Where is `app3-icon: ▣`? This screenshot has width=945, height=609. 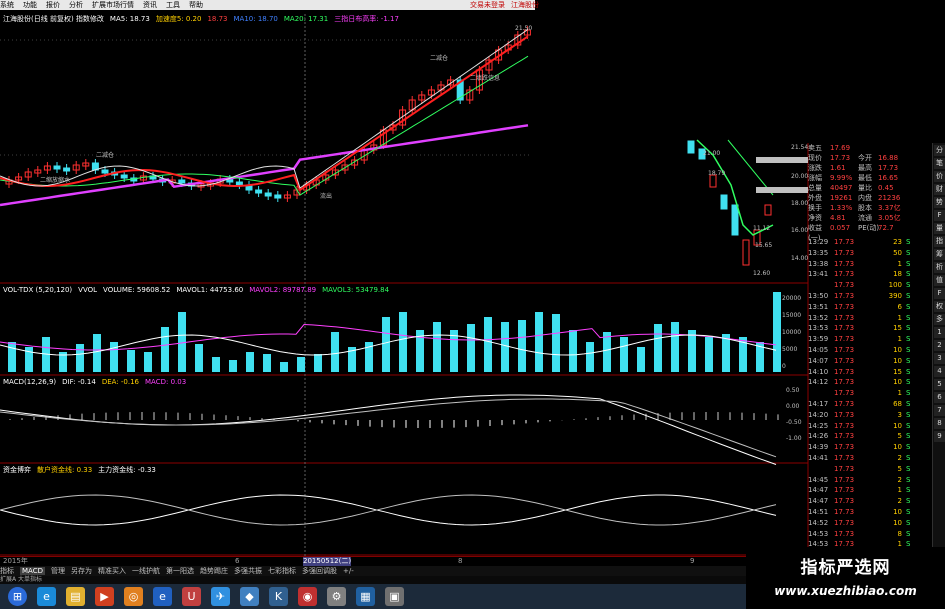 app3-icon: ▣ is located at coordinates (394, 596).